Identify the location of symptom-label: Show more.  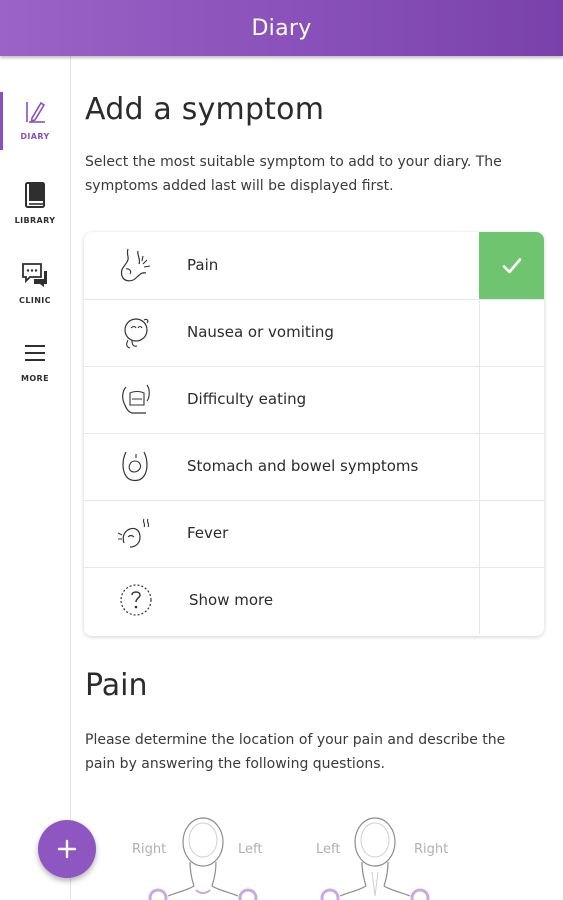
(231, 600).